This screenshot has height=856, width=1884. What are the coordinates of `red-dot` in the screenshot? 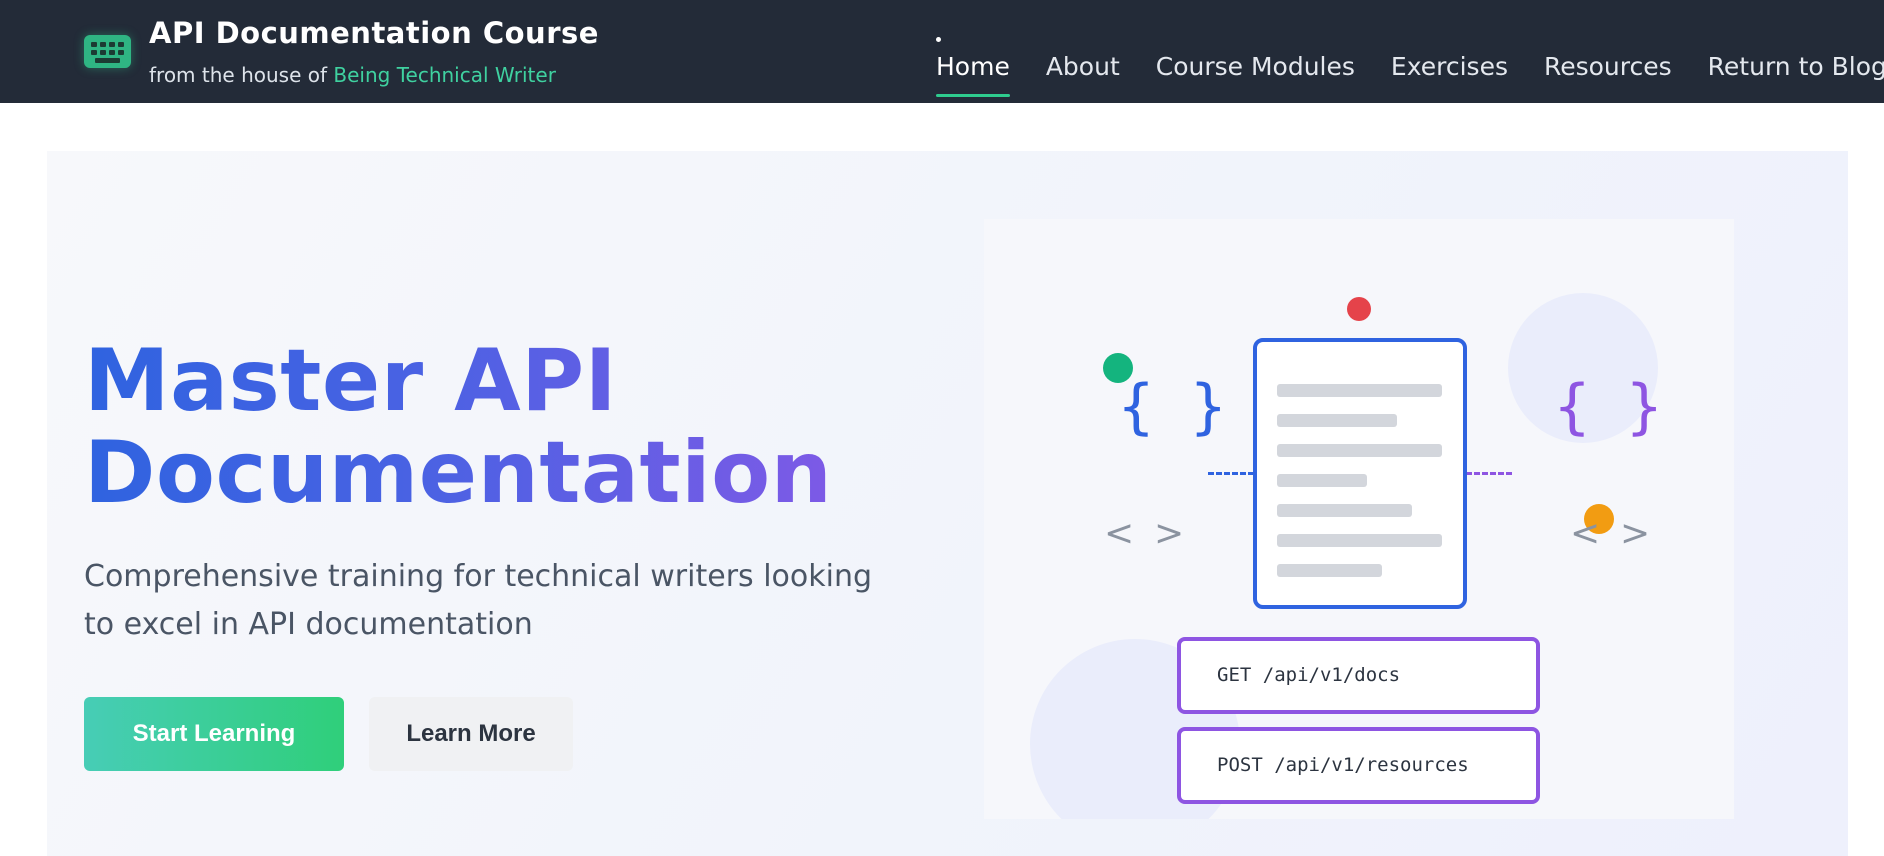 It's located at (1359, 309).